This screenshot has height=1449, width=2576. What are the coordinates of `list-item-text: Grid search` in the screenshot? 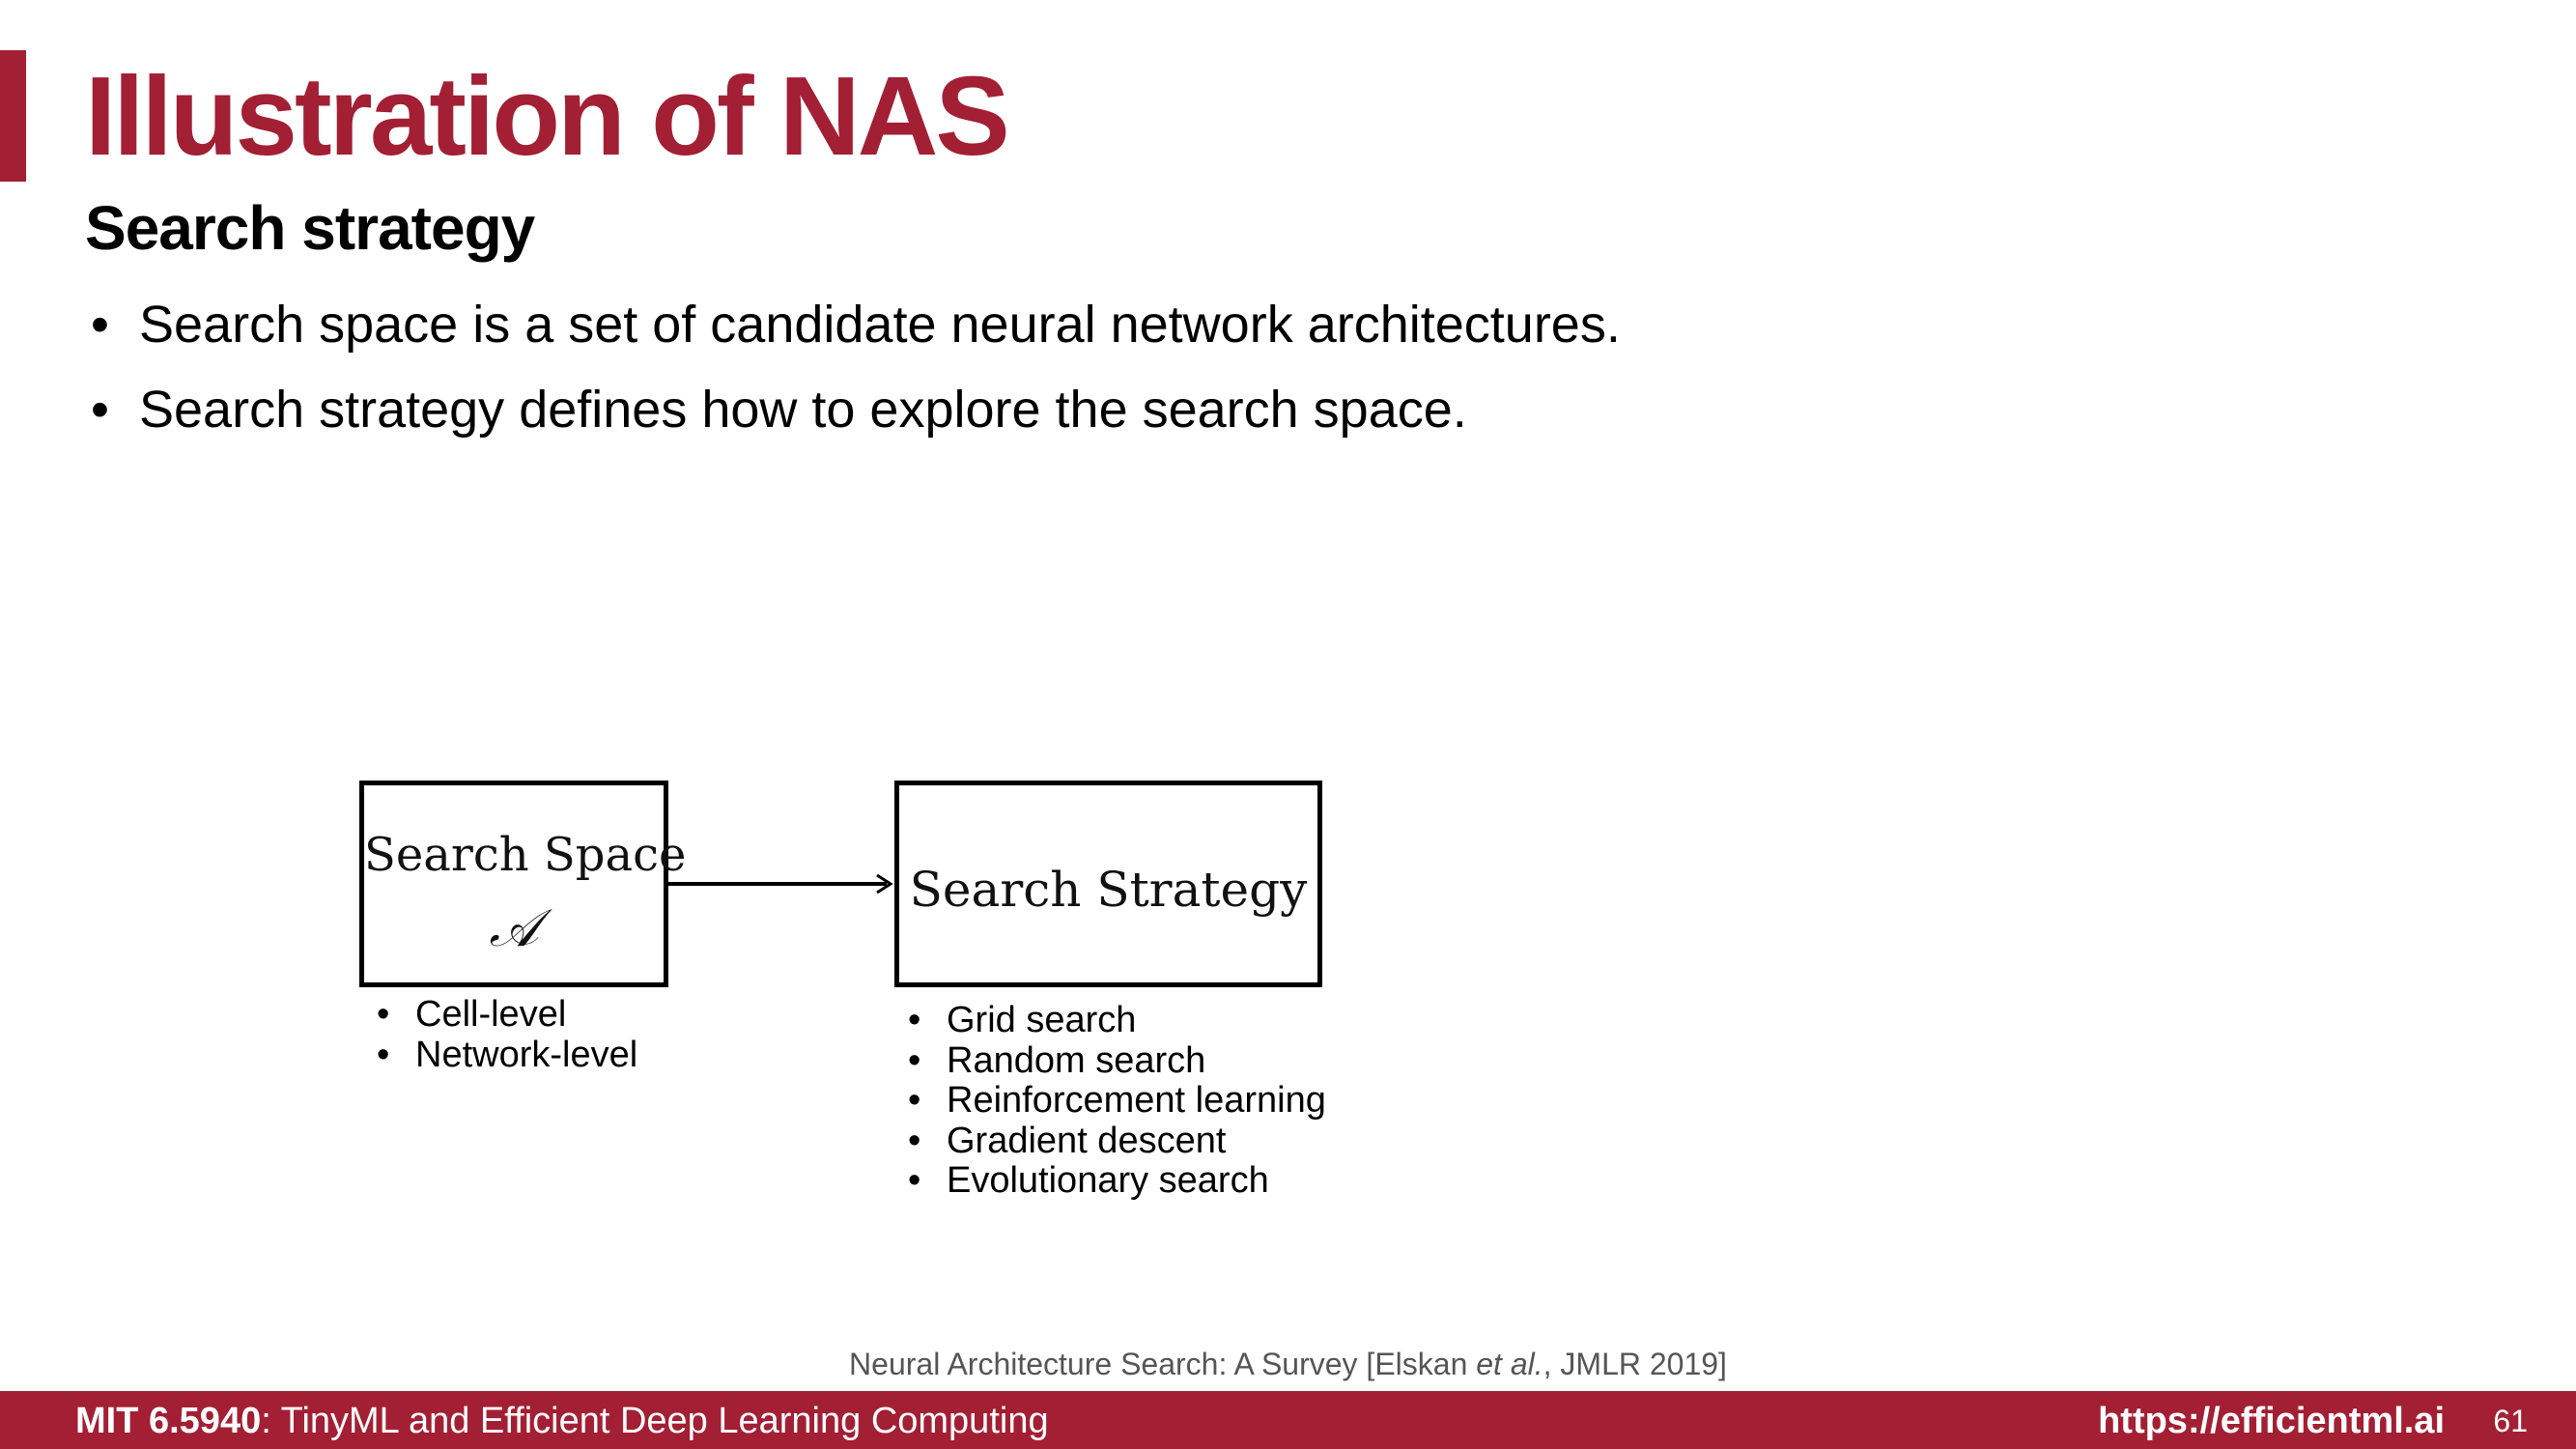 It's located at (1042, 1020).